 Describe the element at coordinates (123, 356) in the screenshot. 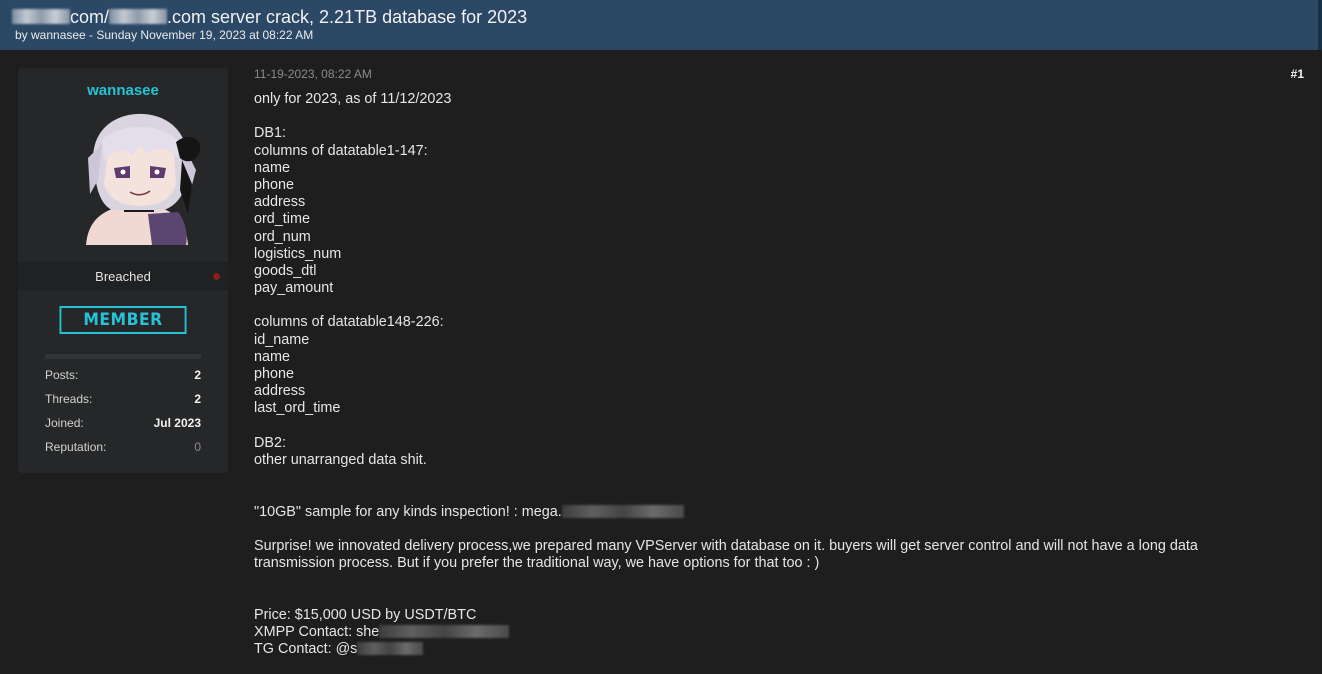

I see `stats-divider` at that location.